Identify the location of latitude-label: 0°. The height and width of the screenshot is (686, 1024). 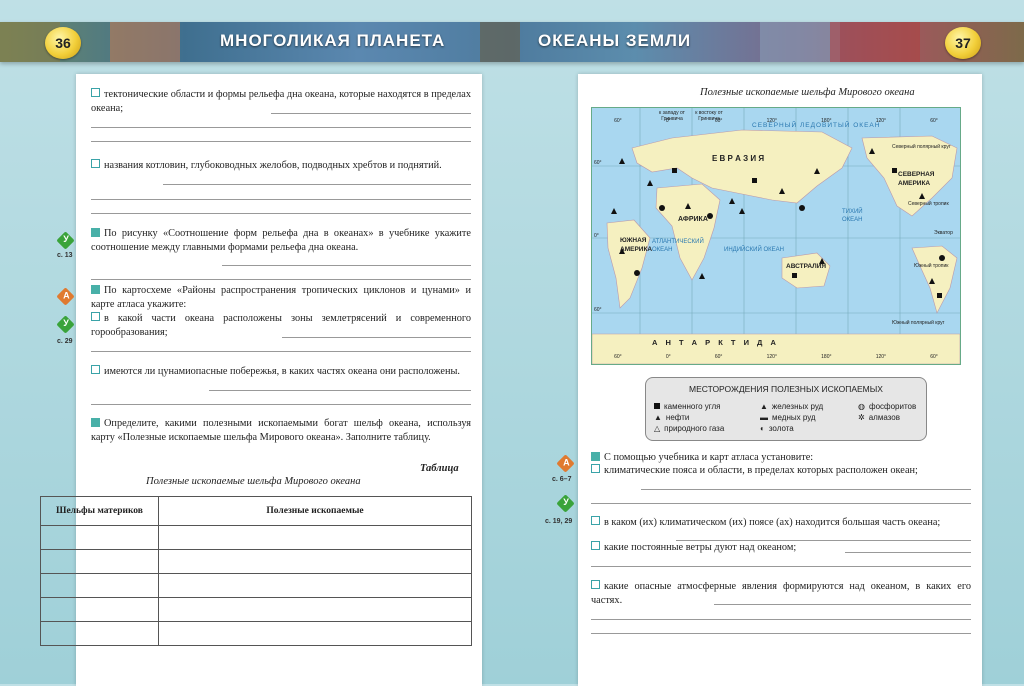
(596, 236).